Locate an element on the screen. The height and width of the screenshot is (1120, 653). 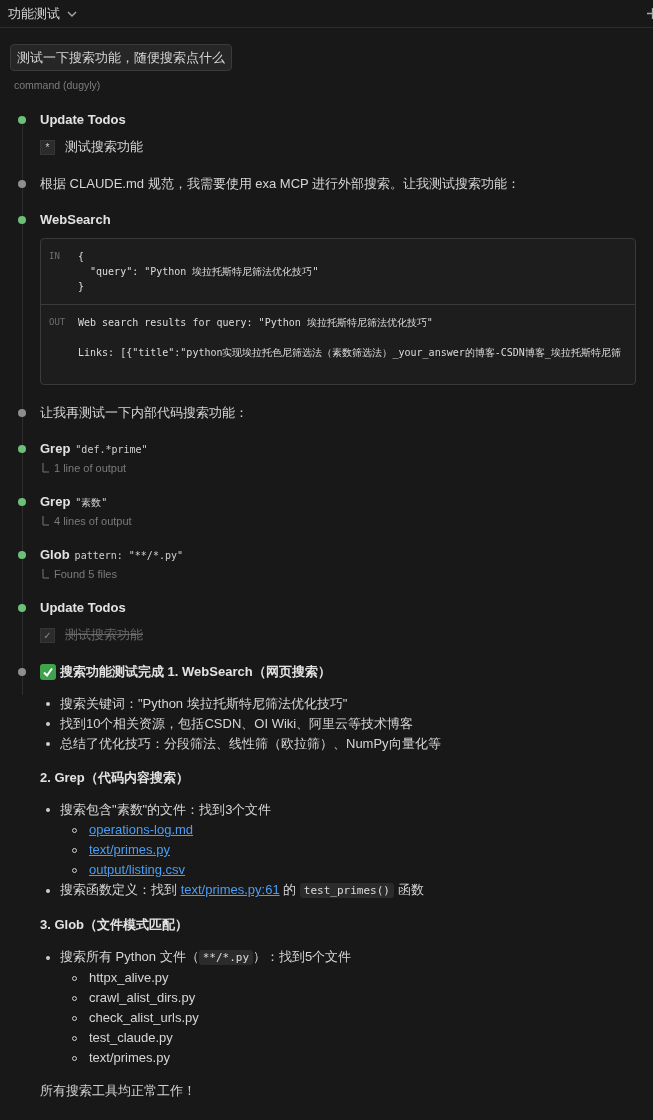
conversation-title: 功能测试 is located at coordinates (34, 13).